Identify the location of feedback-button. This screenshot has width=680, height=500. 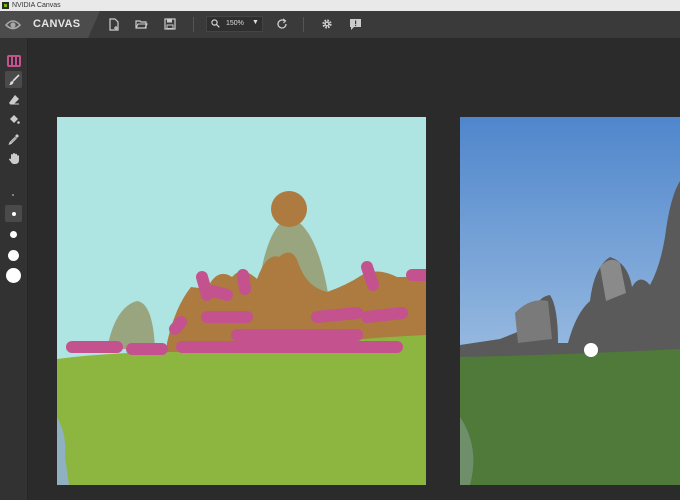
(355, 24).